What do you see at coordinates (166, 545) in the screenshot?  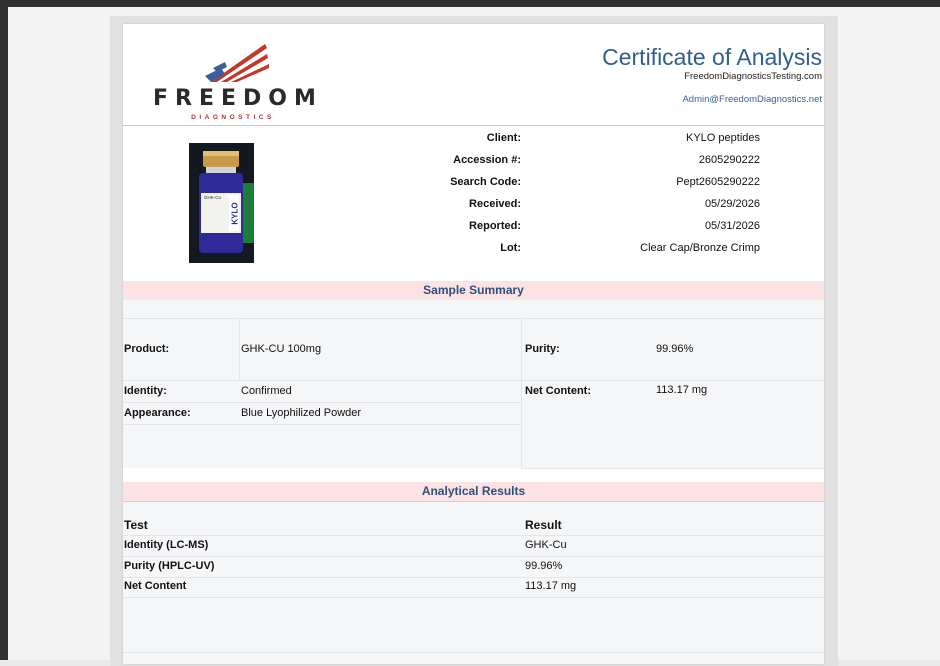 I see `table-row-test: Identity (LC-MS)` at bounding box center [166, 545].